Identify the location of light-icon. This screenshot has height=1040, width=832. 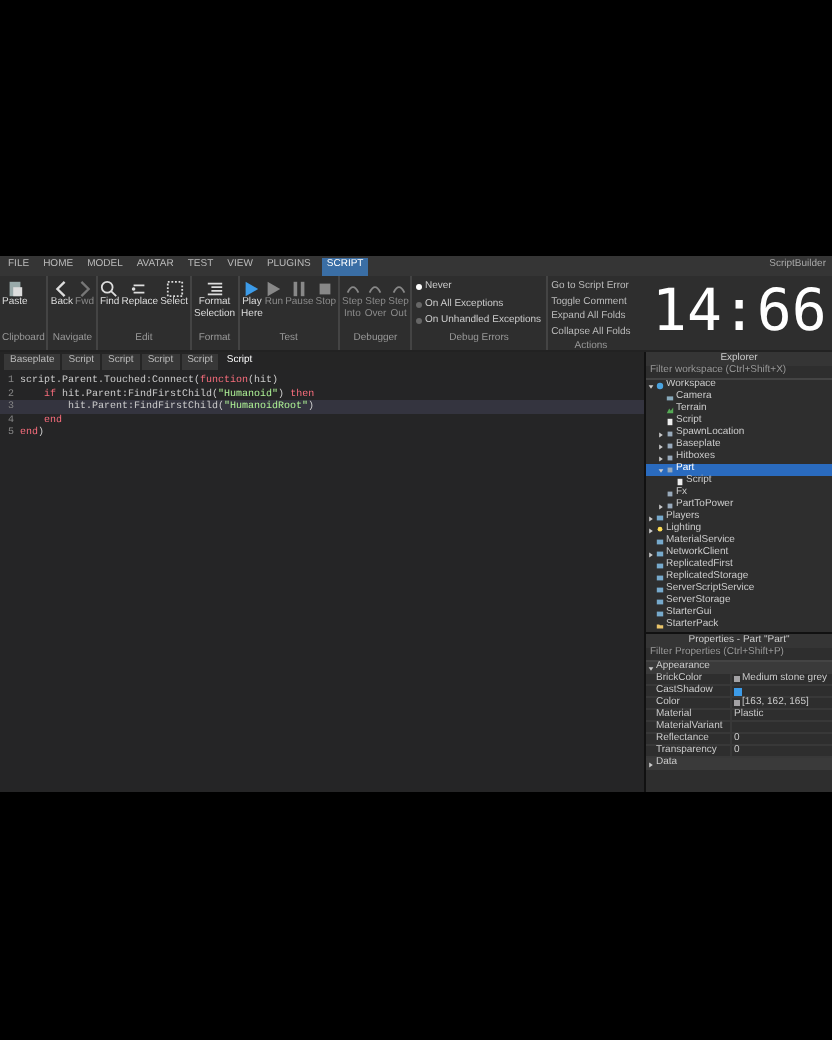
(660, 530).